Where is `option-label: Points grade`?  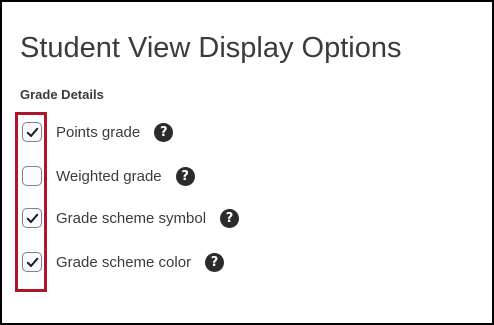 option-label: Points grade is located at coordinates (98, 132).